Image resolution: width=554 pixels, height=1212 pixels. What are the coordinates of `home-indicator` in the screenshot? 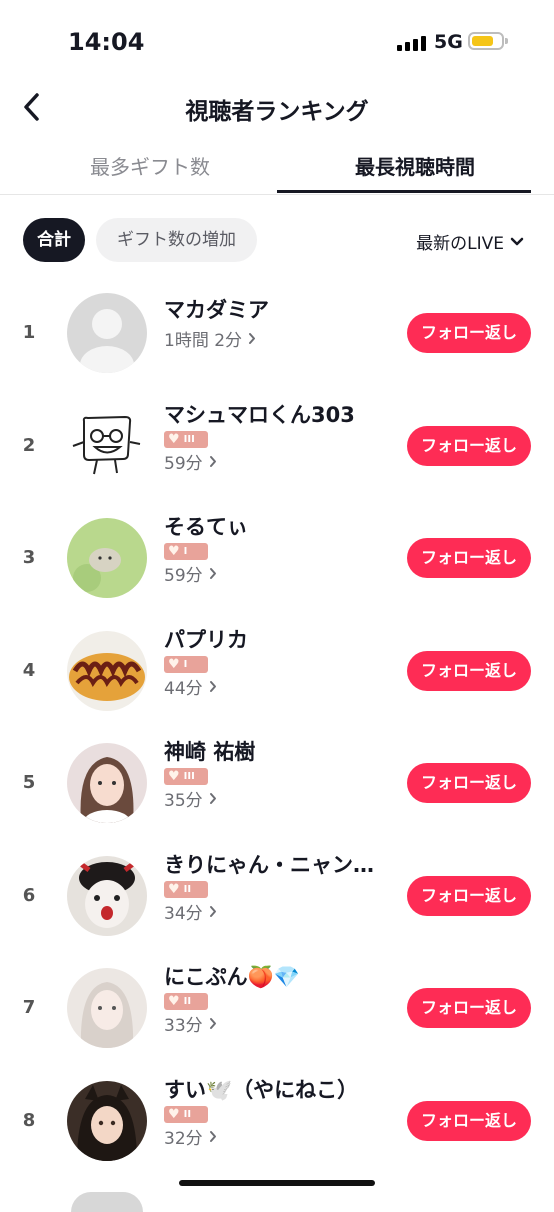 It's located at (277, 1183).